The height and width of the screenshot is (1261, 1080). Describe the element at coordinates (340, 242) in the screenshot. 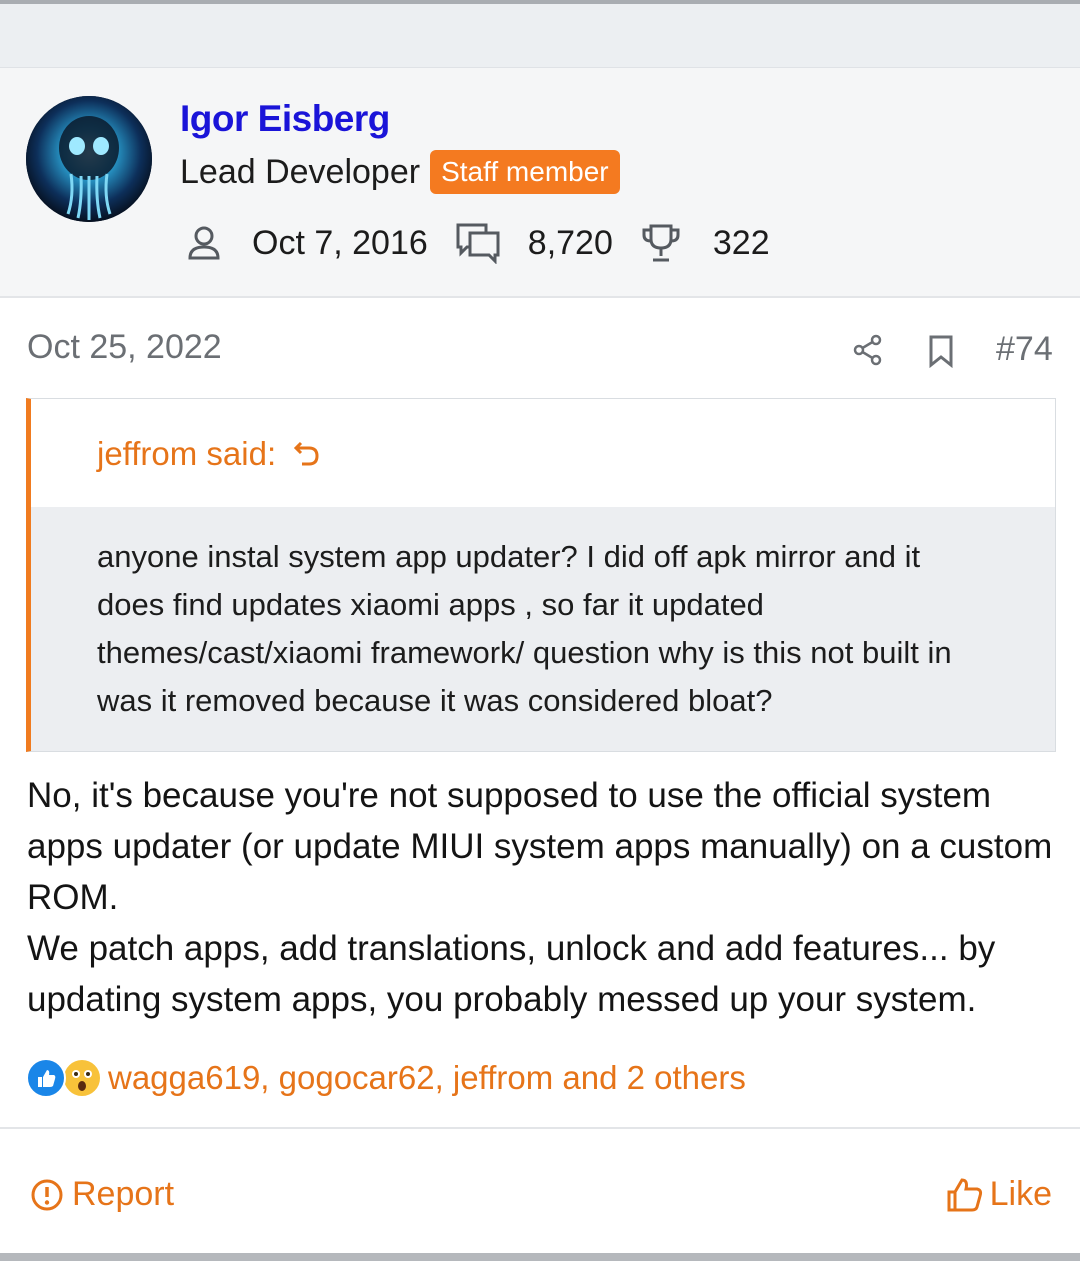

I see `joined-date: Oct 7, 2016` at that location.